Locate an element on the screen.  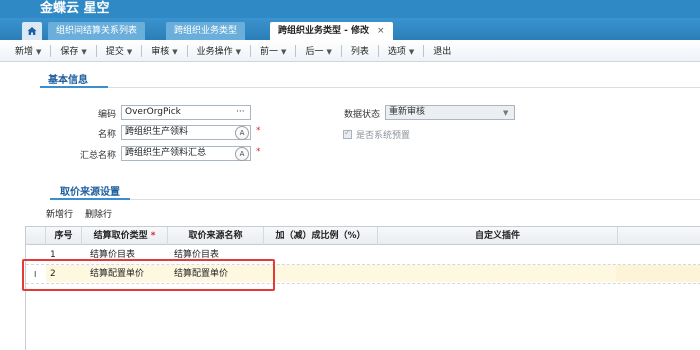
tab-bar: 组织间结算关系列表 跨组织业务类型 跨组织业务类型 - 修改 × is located at coordinates (350, 29).